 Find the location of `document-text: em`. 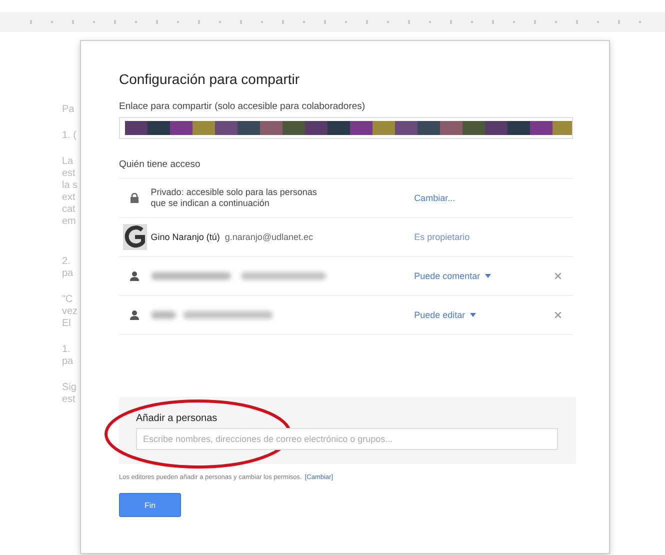

document-text: em is located at coordinates (69, 222).